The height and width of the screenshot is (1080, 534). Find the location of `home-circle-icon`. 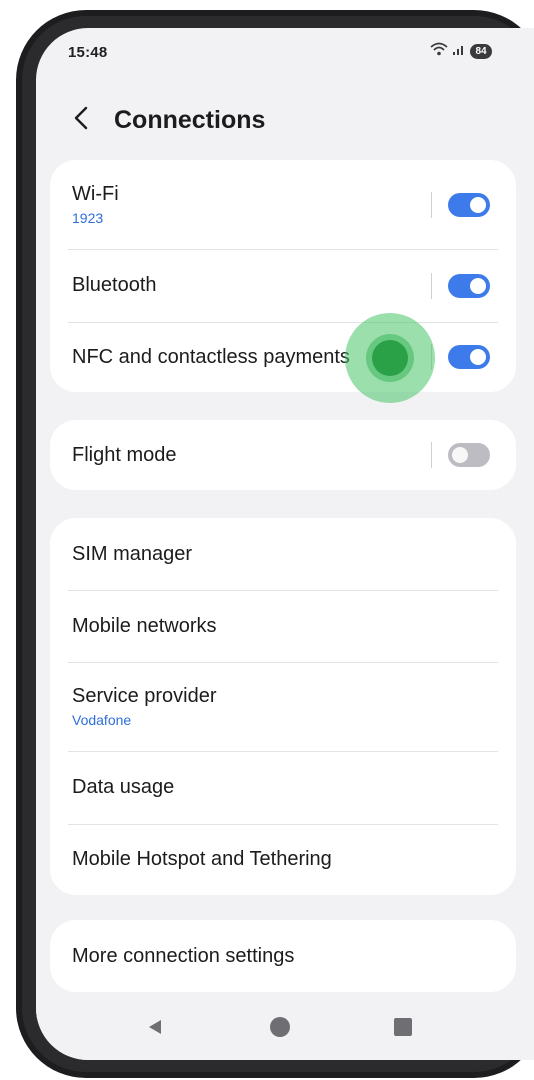

home-circle-icon is located at coordinates (280, 1029).